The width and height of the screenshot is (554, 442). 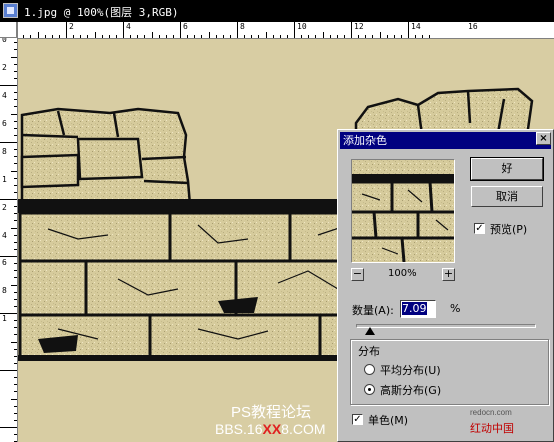 What do you see at coordinates (370, 331) in the screenshot?
I see `amount-slider-thumb` at bounding box center [370, 331].